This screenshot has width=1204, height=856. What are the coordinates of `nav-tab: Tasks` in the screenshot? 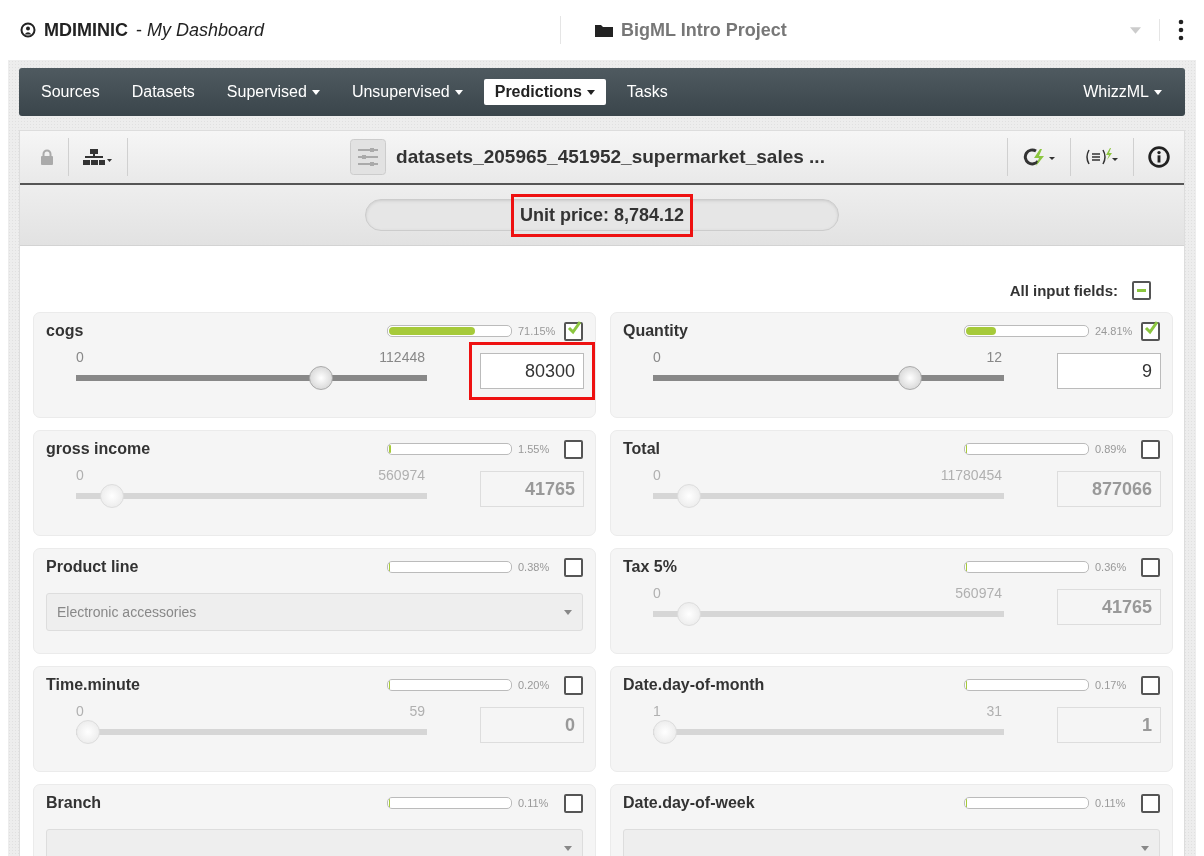 It's located at (647, 92).